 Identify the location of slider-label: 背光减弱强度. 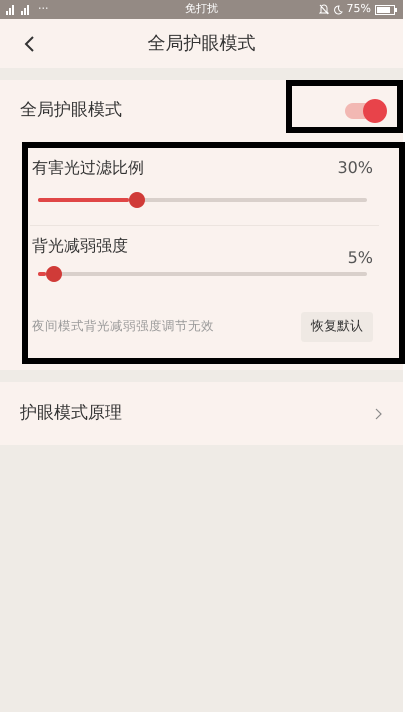
(80, 246).